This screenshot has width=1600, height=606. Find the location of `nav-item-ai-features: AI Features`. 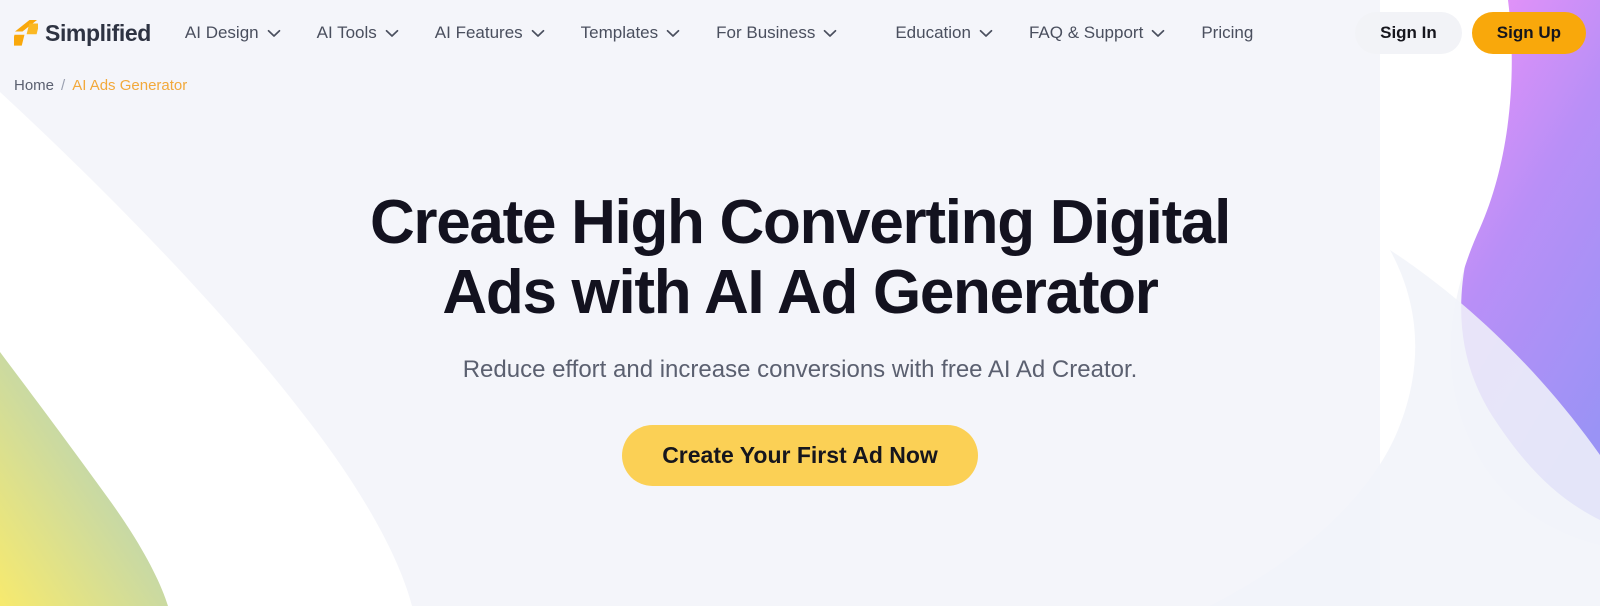

nav-item-ai-features: AI Features is located at coordinates (490, 33).